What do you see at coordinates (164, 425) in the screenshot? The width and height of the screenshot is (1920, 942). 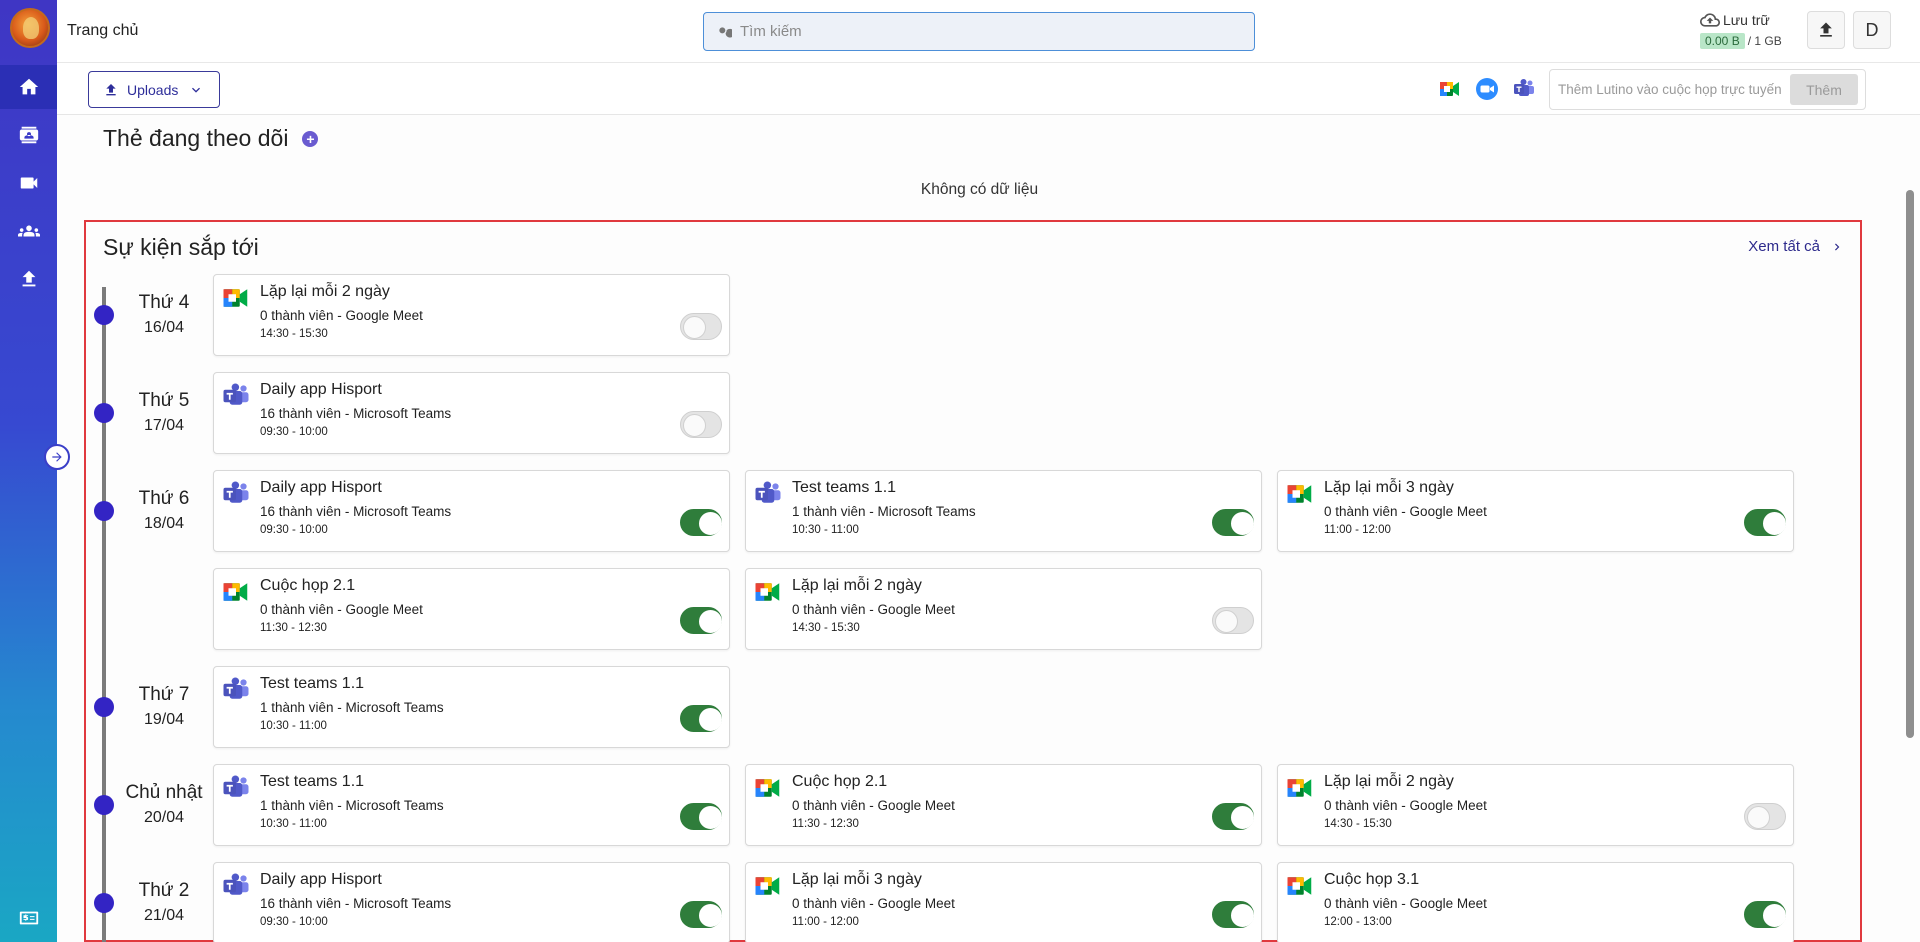 I see `day-date: 17/04` at bounding box center [164, 425].